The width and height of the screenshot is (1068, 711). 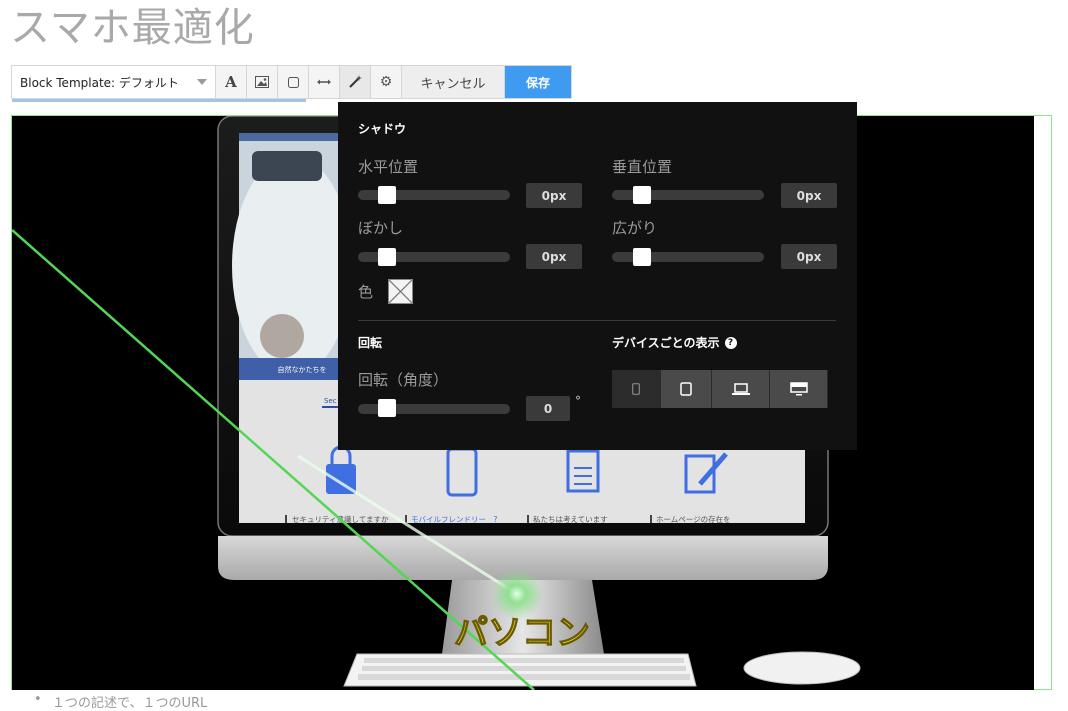 What do you see at coordinates (666, 343) in the screenshot?
I see `device-title-text: デバイスごとの表示` at bounding box center [666, 343].